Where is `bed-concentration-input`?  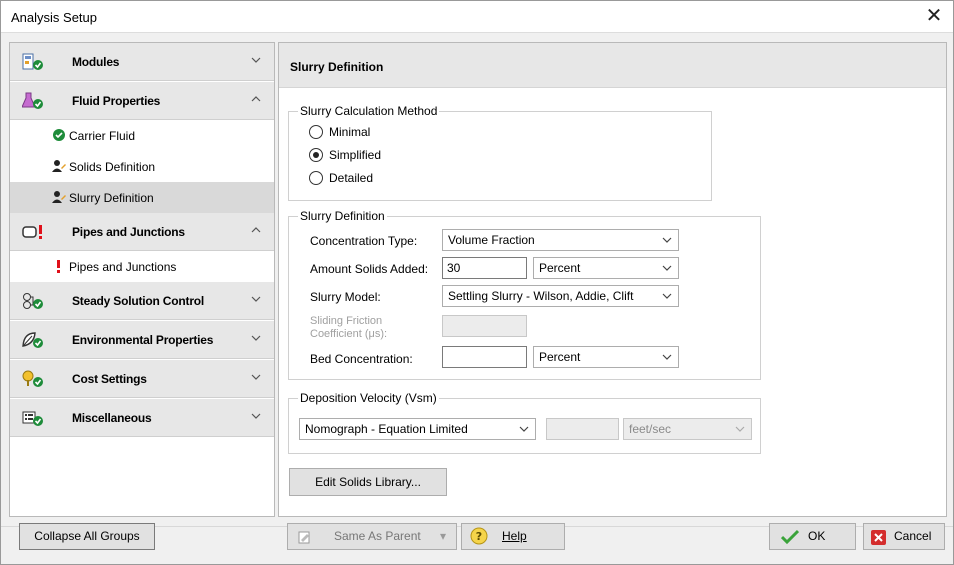 bed-concentration-input is located at coordinates (484, 357).